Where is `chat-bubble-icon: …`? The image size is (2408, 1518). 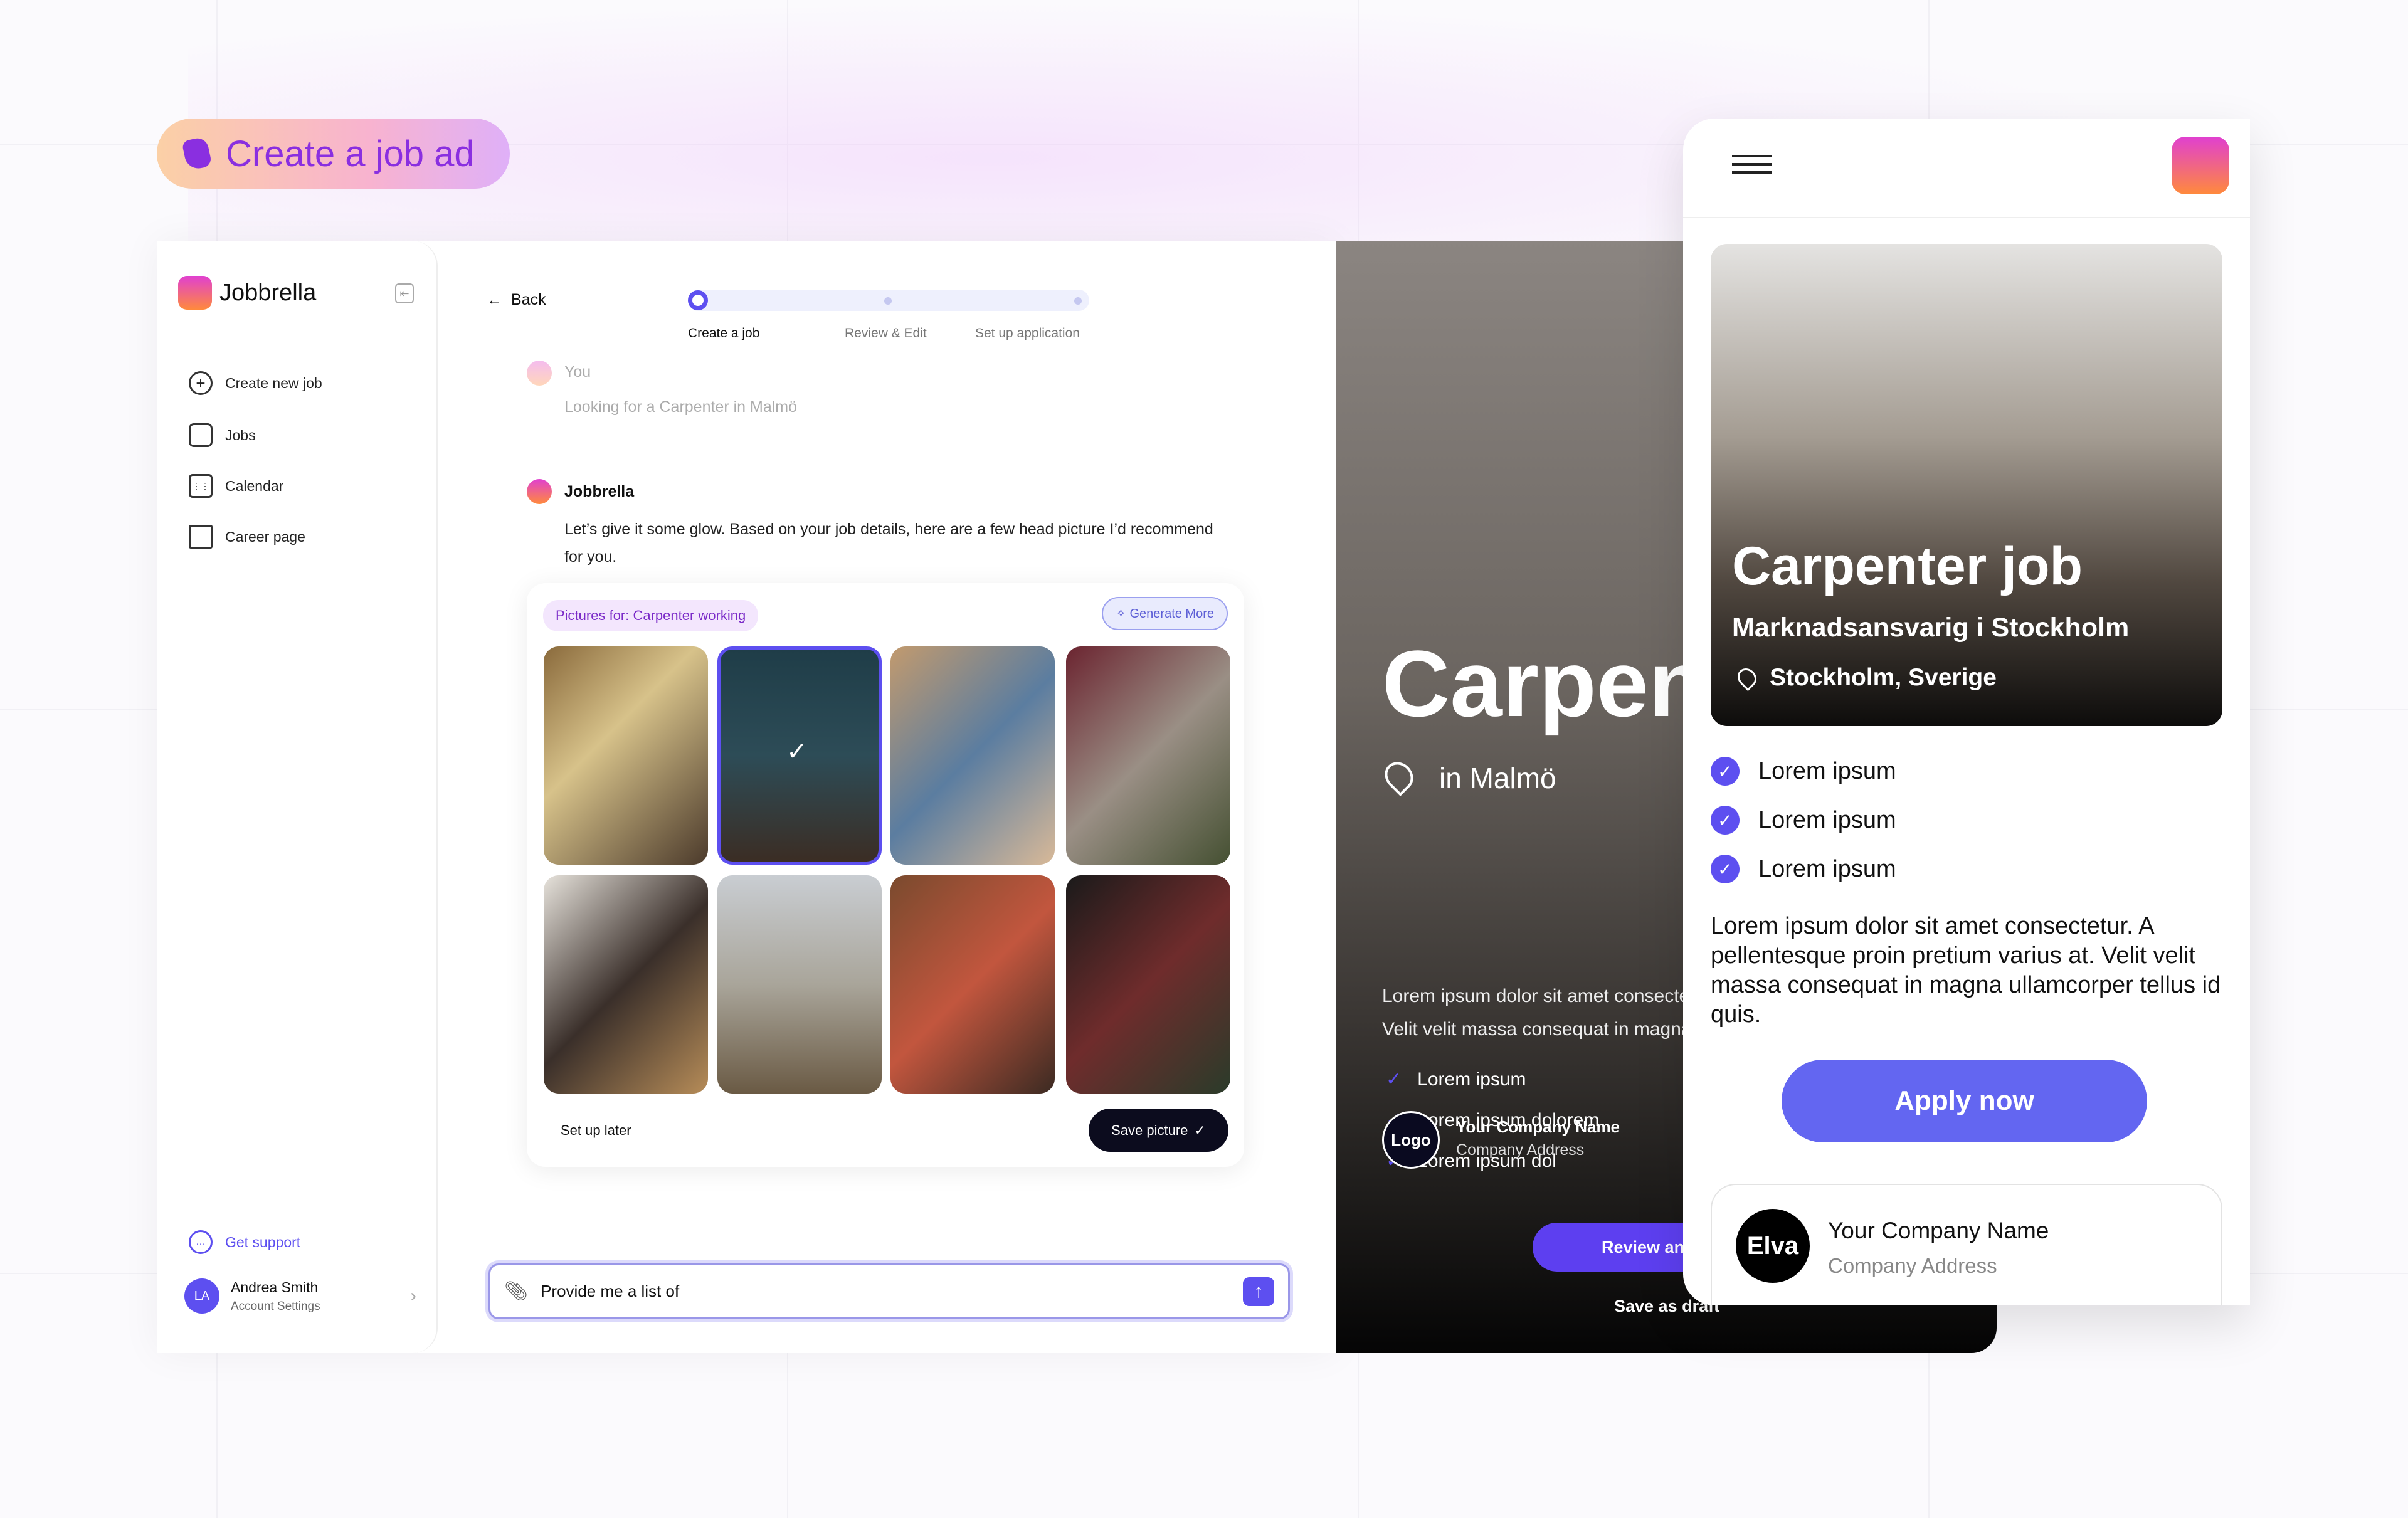 chat-bubble-icon: … is located at coordinates (201, 1242).